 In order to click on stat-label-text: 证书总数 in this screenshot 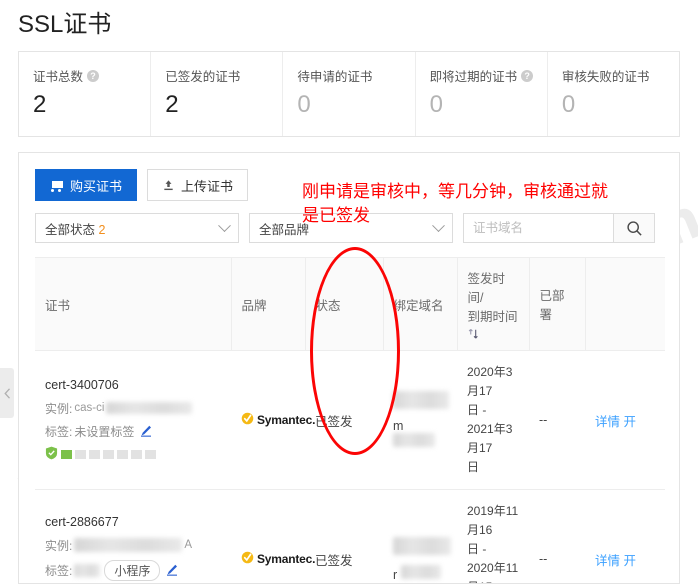, I will do `click(58, 77)`.